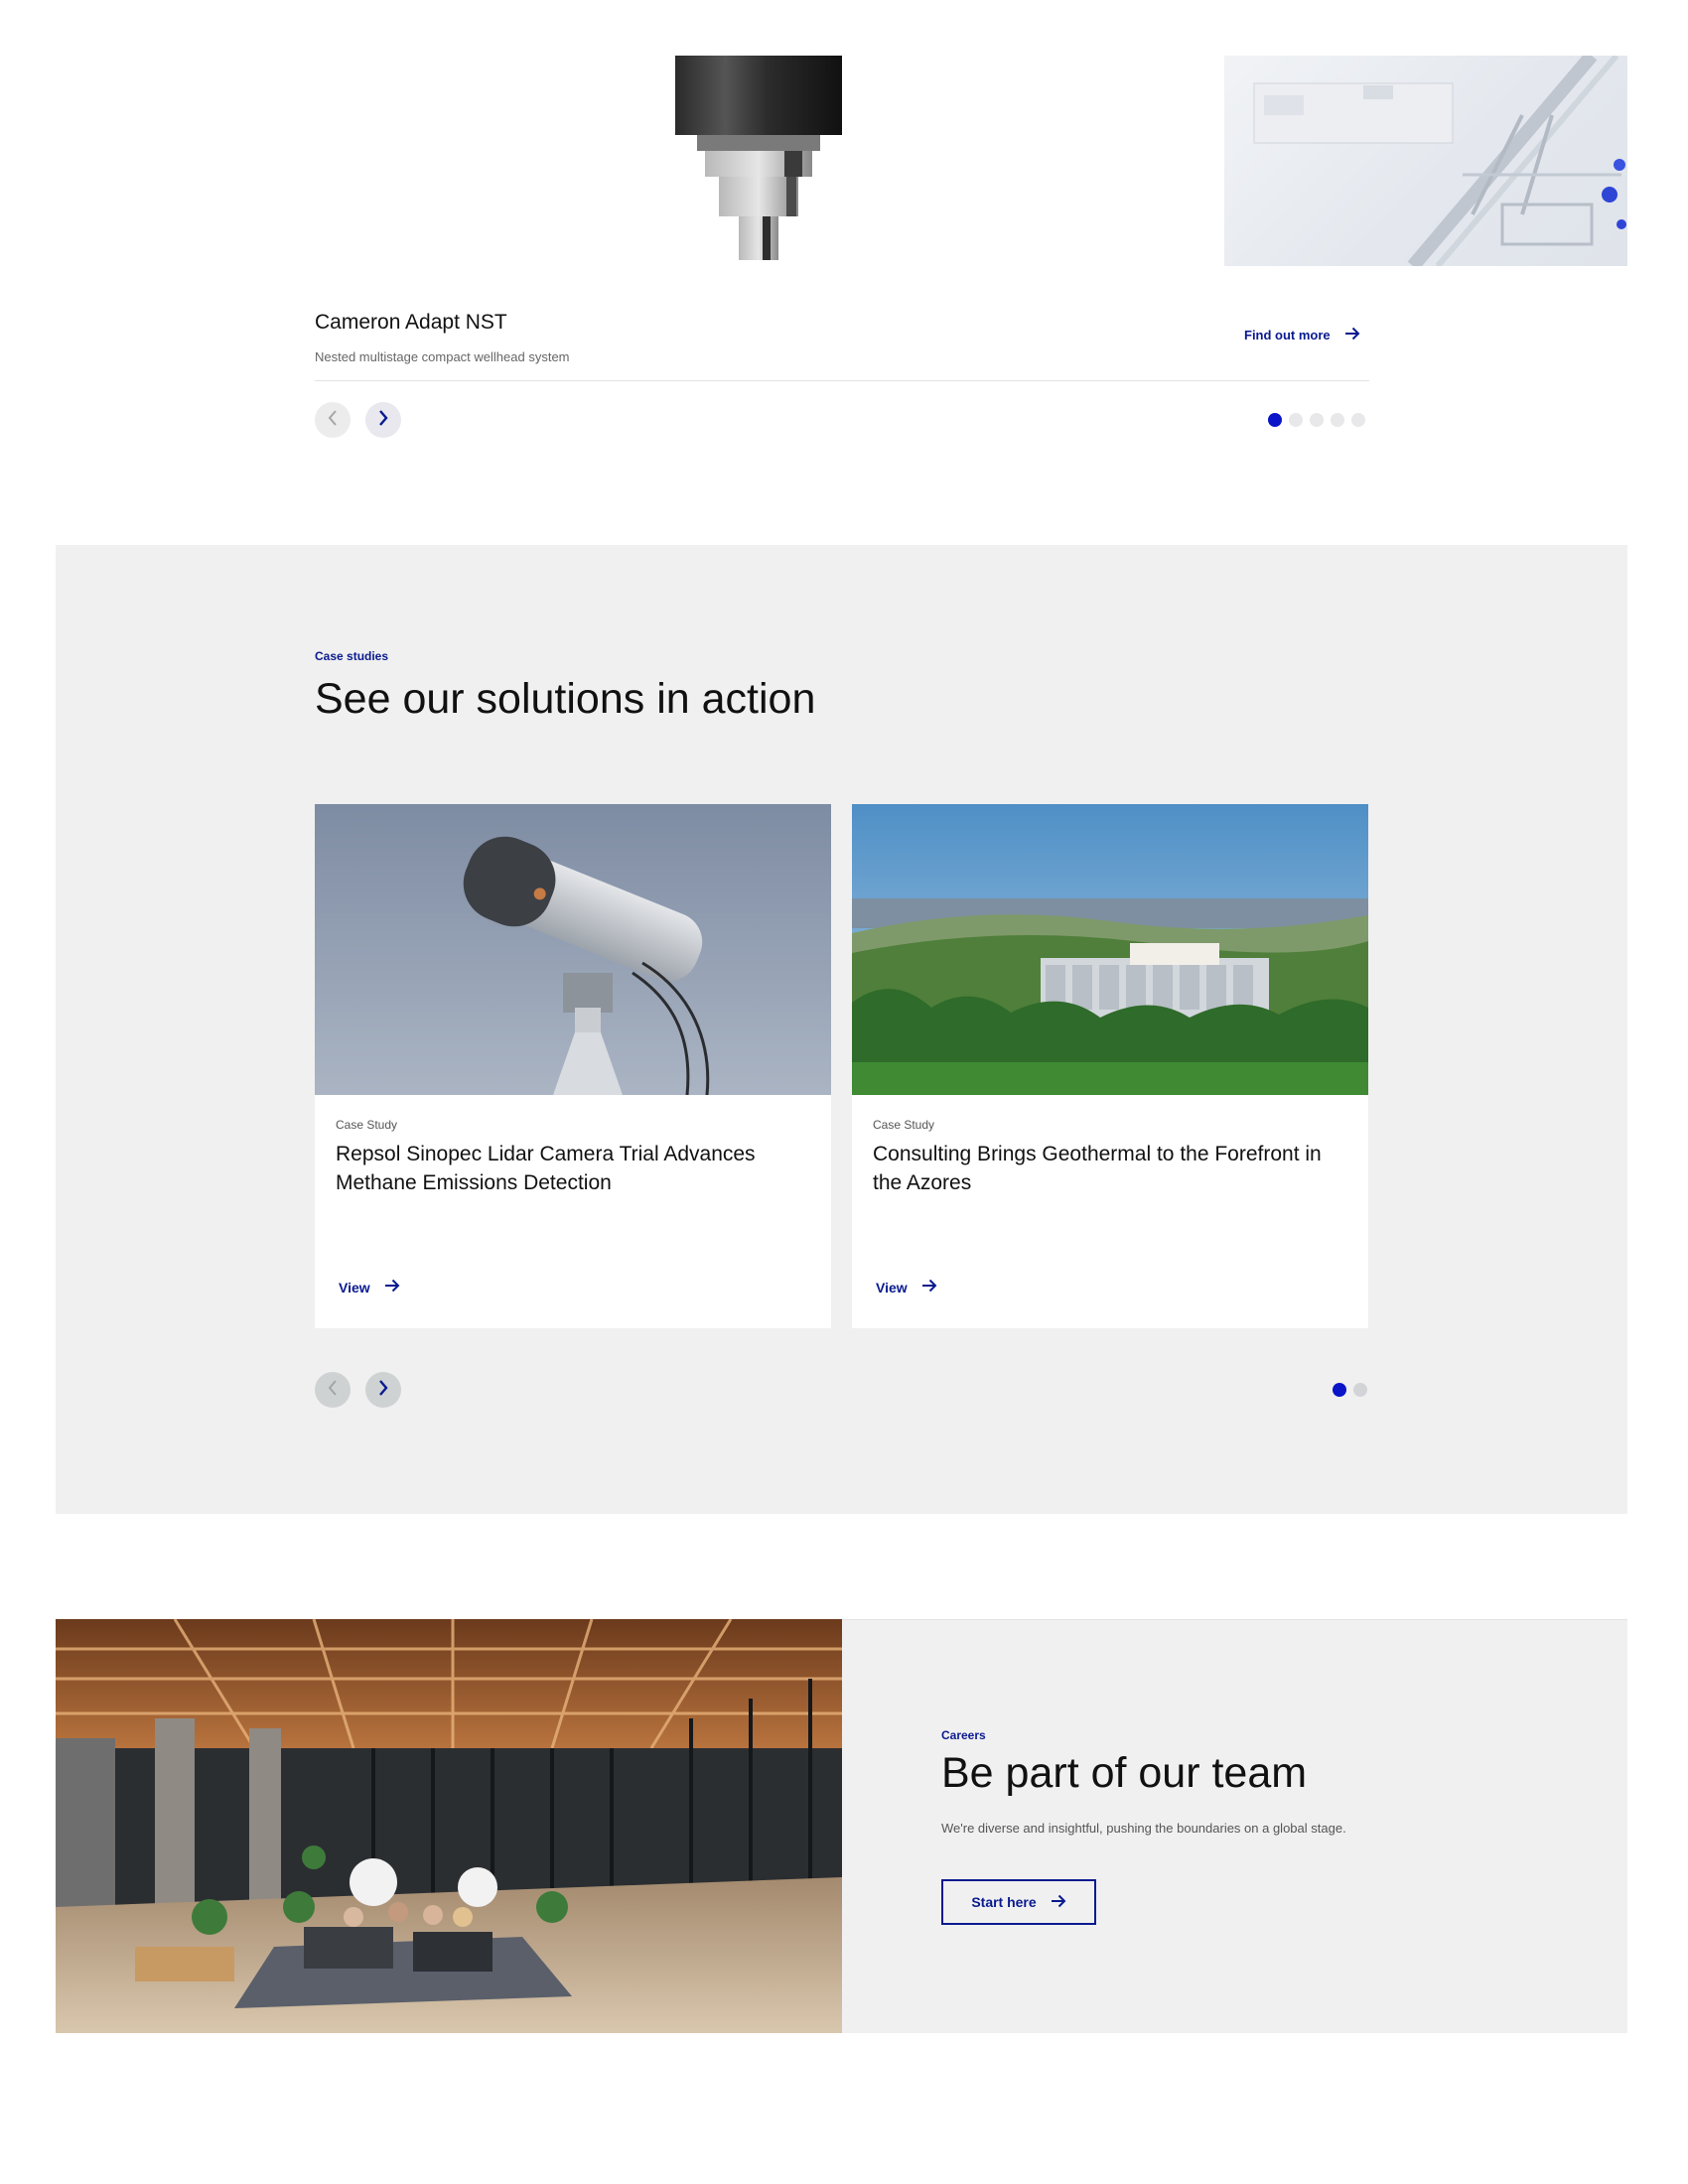 The width and height of the screenshot is (1688, 2184). Describe the element at coordinates (1110, 949) in the screenshot. I see `case-study-image-geothermal-plant` at that location.